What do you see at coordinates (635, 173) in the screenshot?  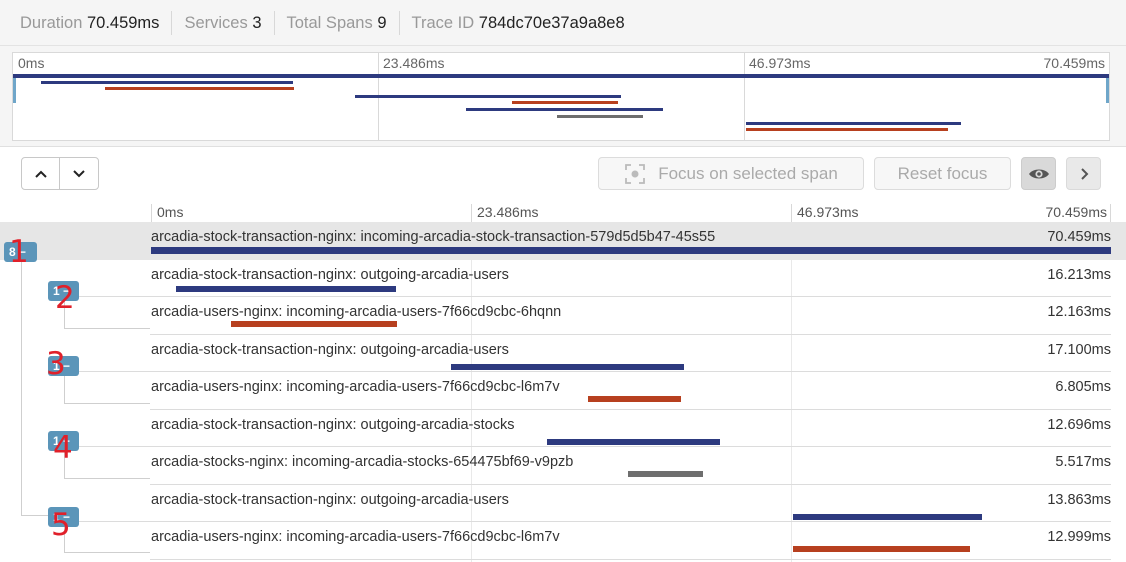 I see `focus-target-icon` at bounding box center [635, 173].